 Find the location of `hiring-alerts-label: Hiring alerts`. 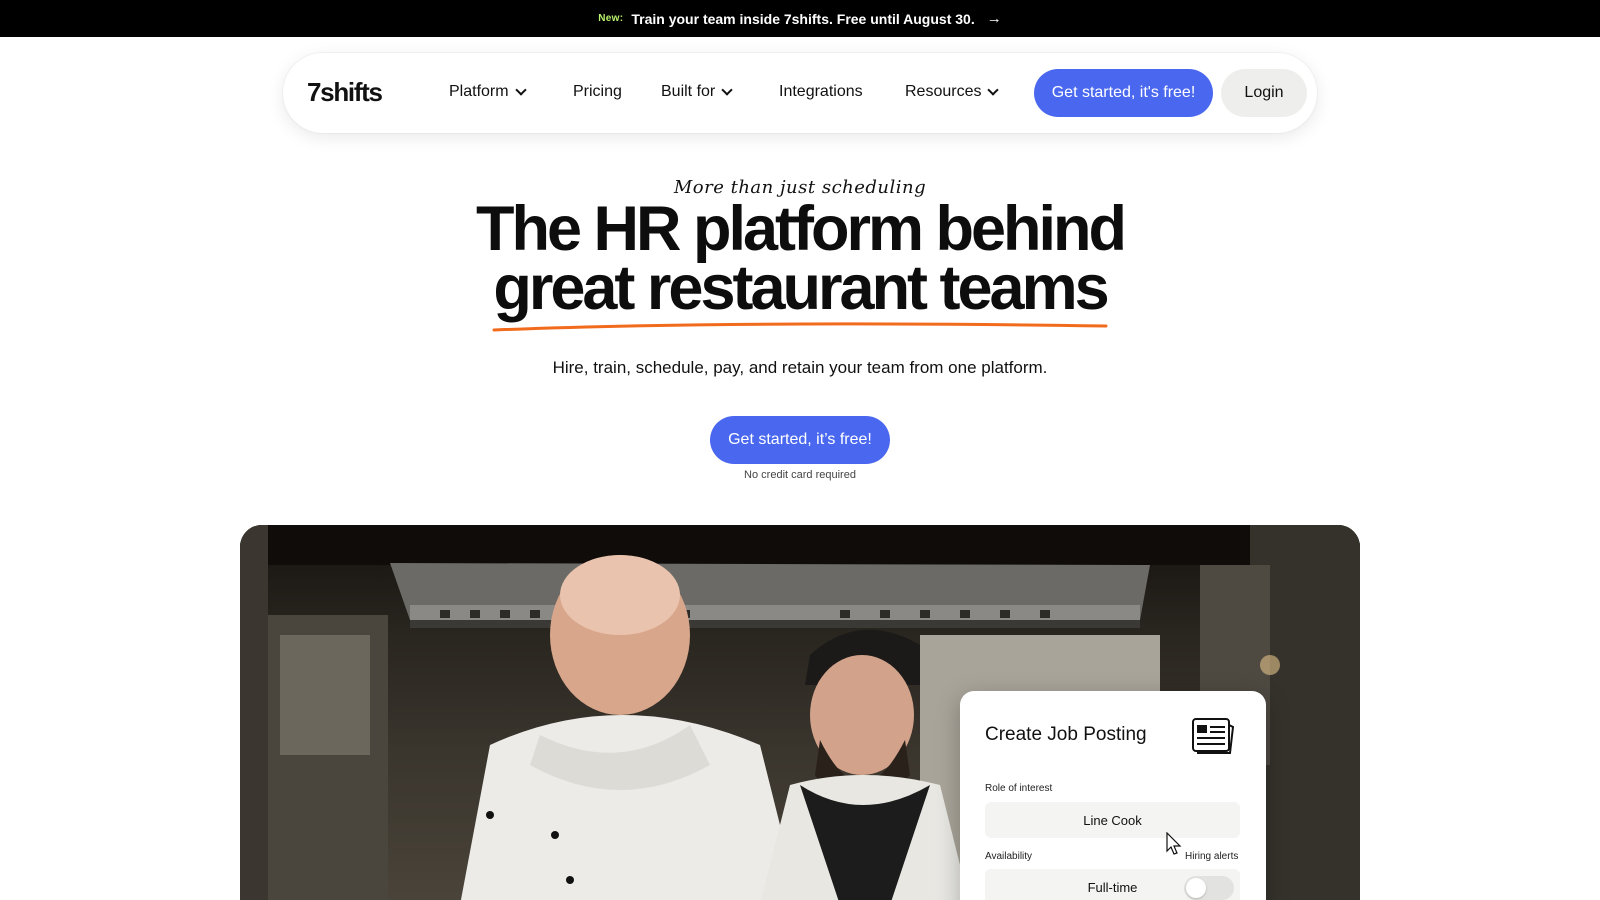

hiring-alerts-label: Hiring alerts is located at coordinates (1212, 856).